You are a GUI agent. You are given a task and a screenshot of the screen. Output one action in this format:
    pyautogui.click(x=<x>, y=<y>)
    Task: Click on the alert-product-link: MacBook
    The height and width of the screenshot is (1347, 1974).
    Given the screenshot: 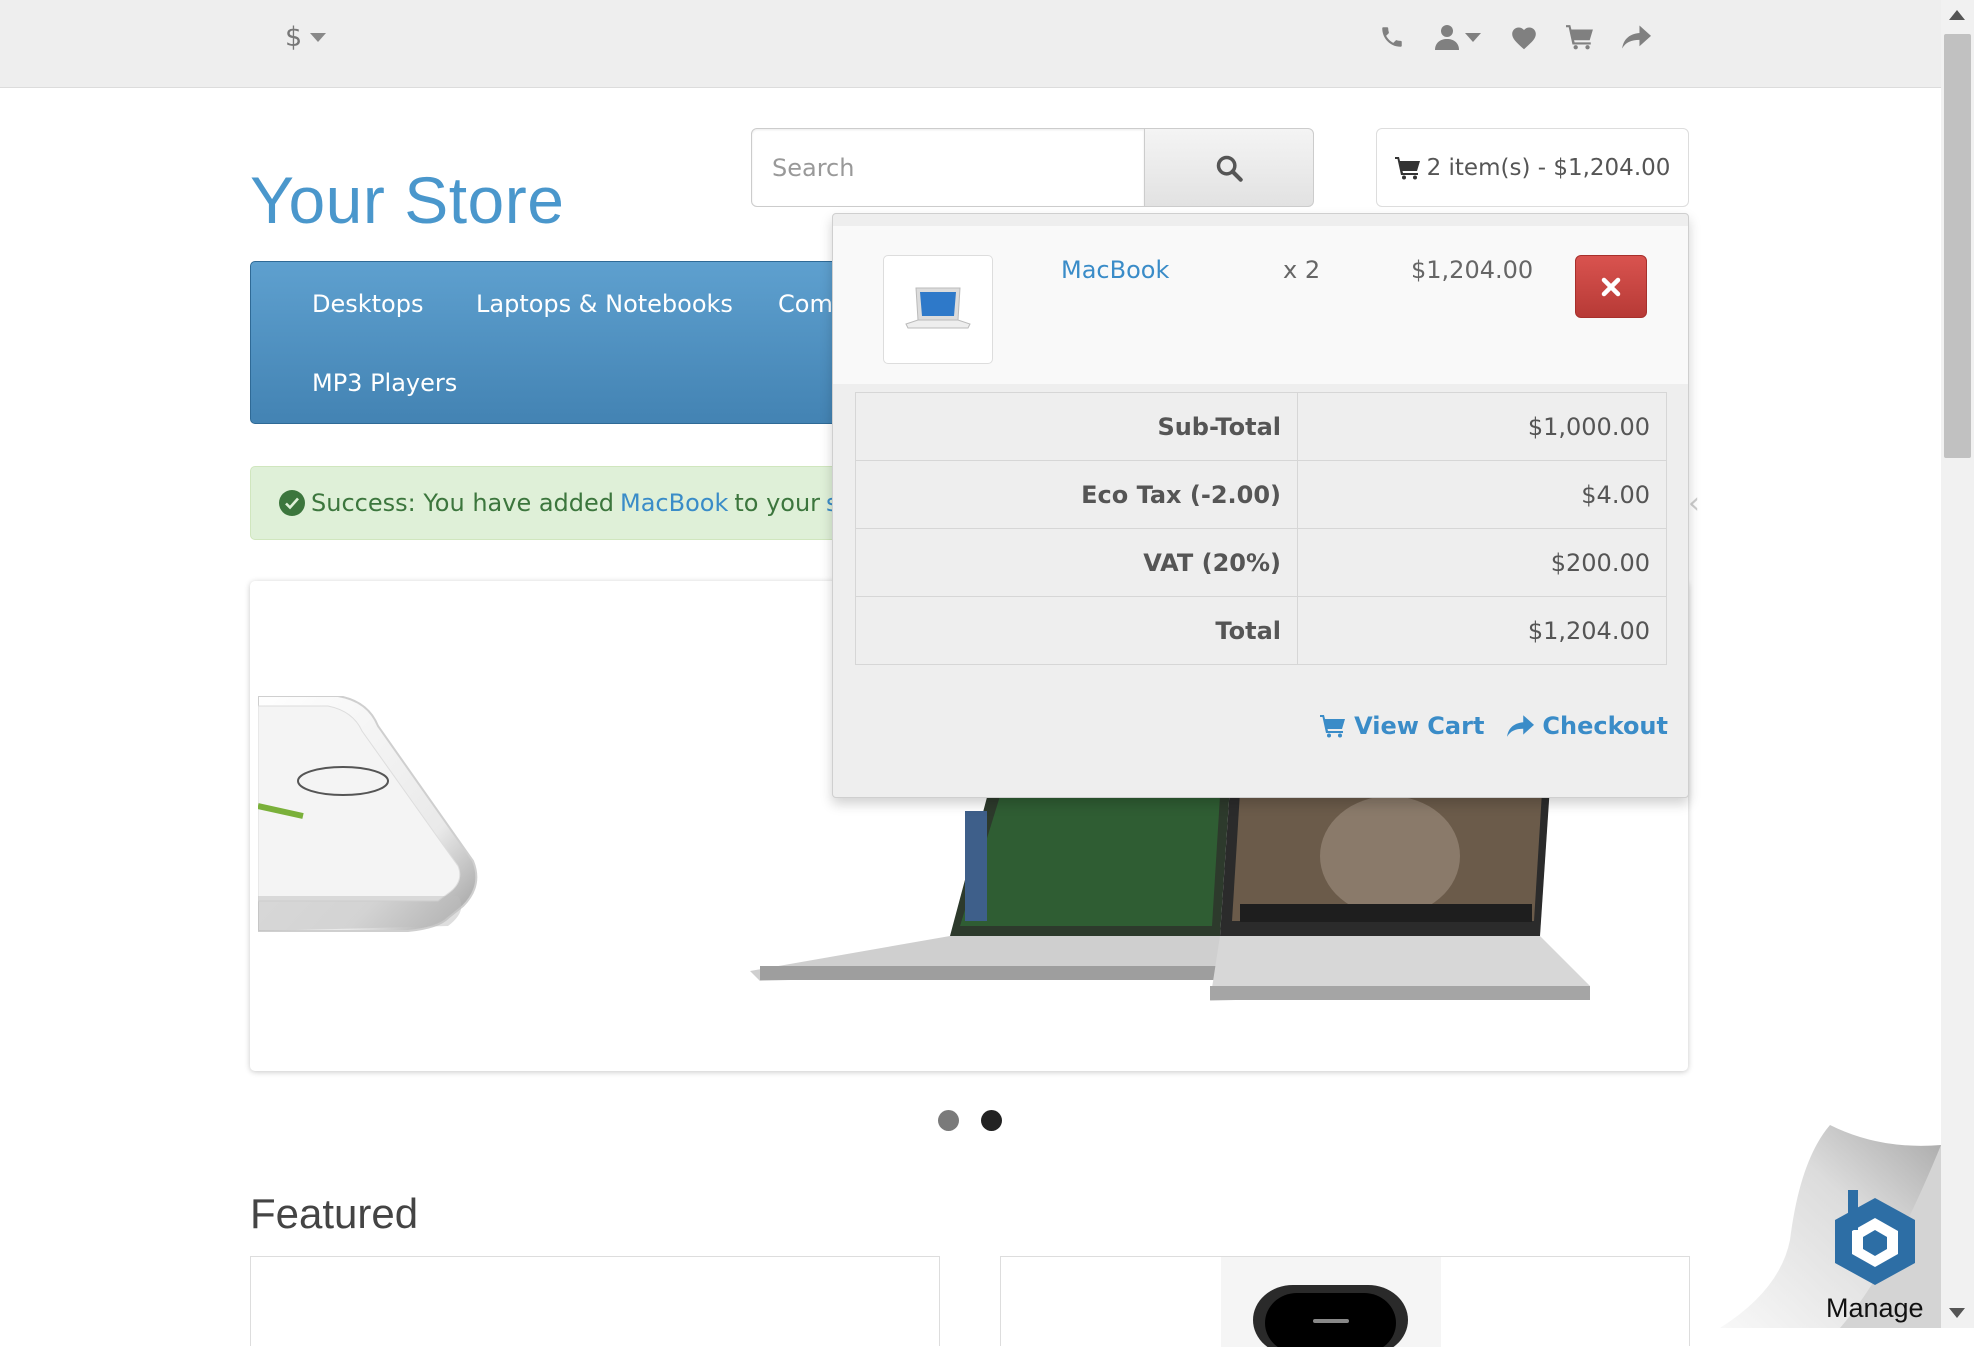 What is the action you would take?
    pyautogui.click(x=674, y=503)
    